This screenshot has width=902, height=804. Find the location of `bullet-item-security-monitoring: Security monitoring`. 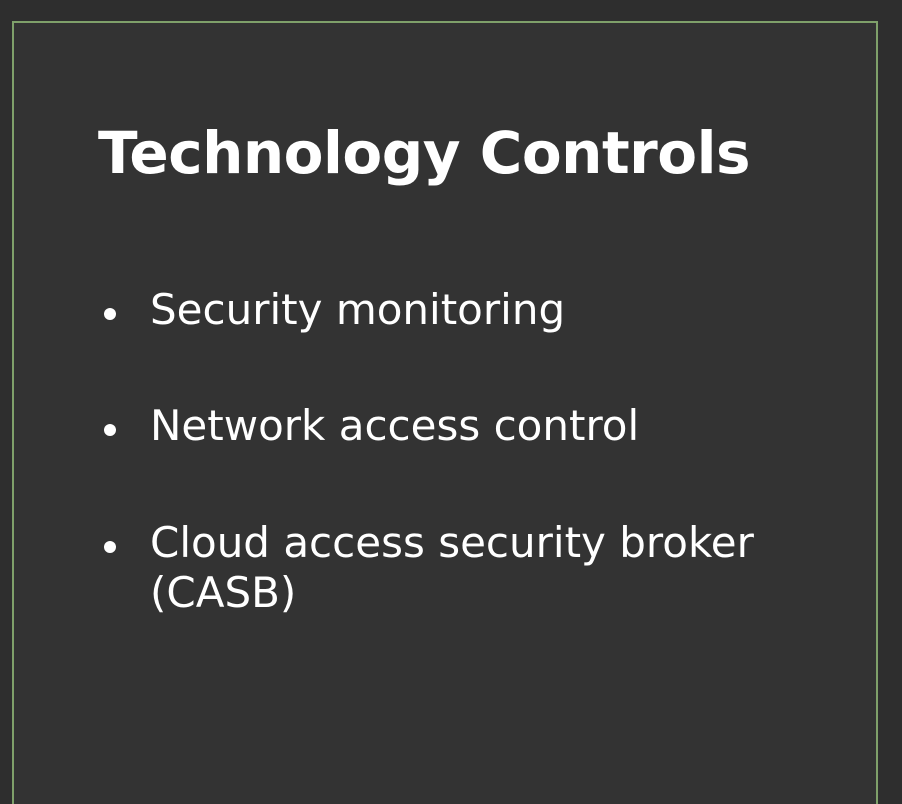

bullet-item-security-monitoring: Security monitoring is located at coordinates (474, 310).